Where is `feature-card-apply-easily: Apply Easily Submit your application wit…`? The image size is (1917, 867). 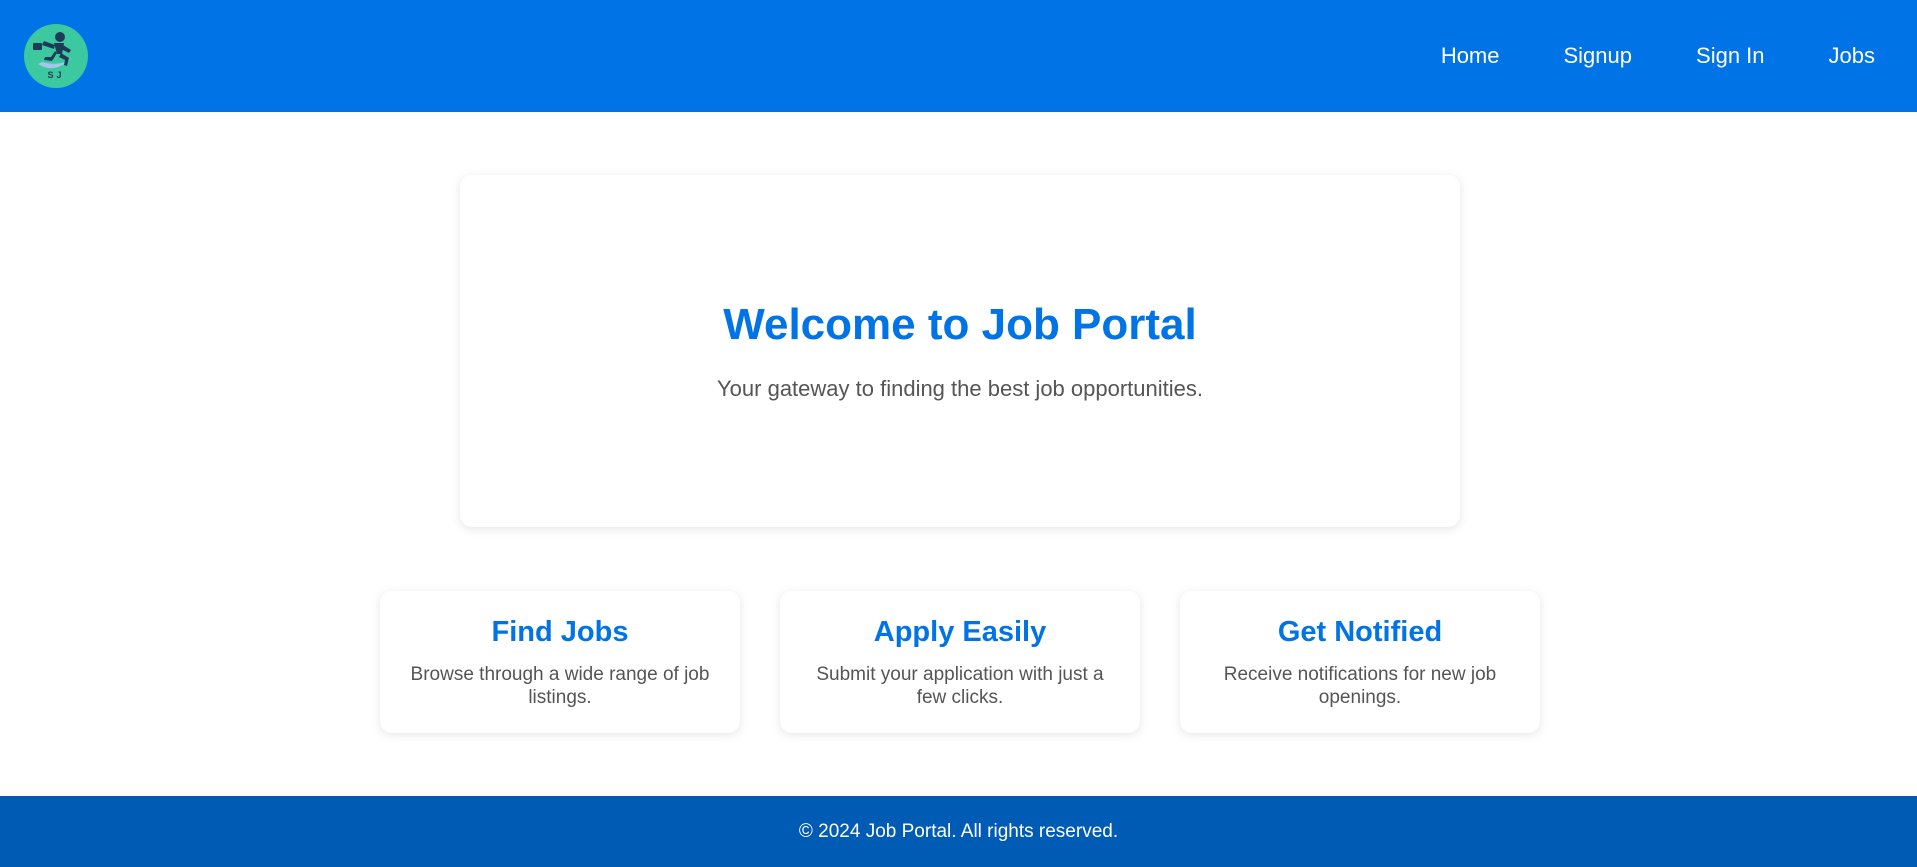 feature-card-apply-easily: Apply Easily Submit your application wit… is located at coordinates (960, 662).